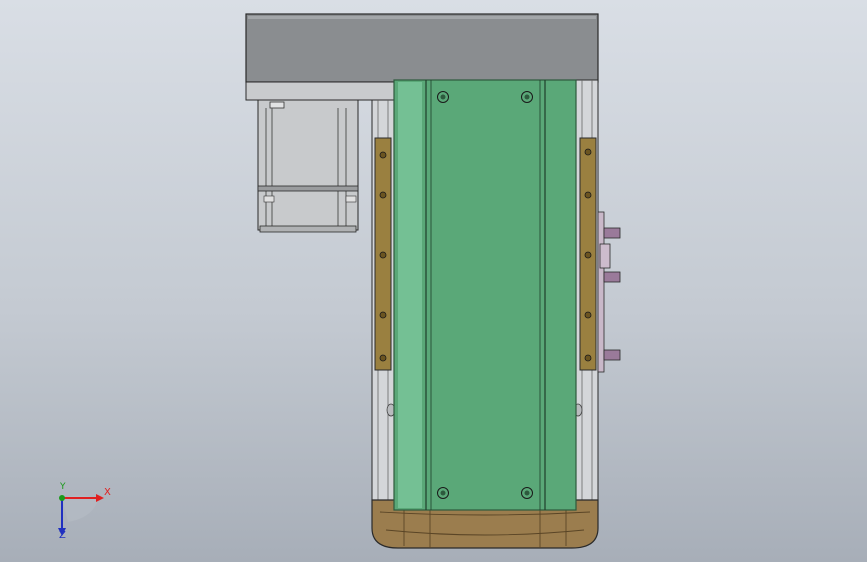 The height and width of the screenshot is (562, 867). I want to click on motor-band, so click(308, 188).